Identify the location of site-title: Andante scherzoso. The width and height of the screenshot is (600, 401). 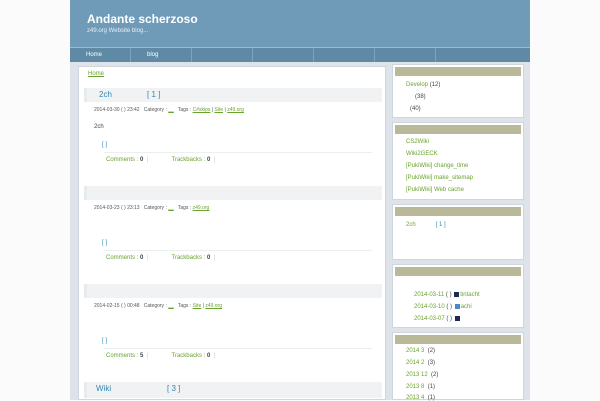
(142, 19).